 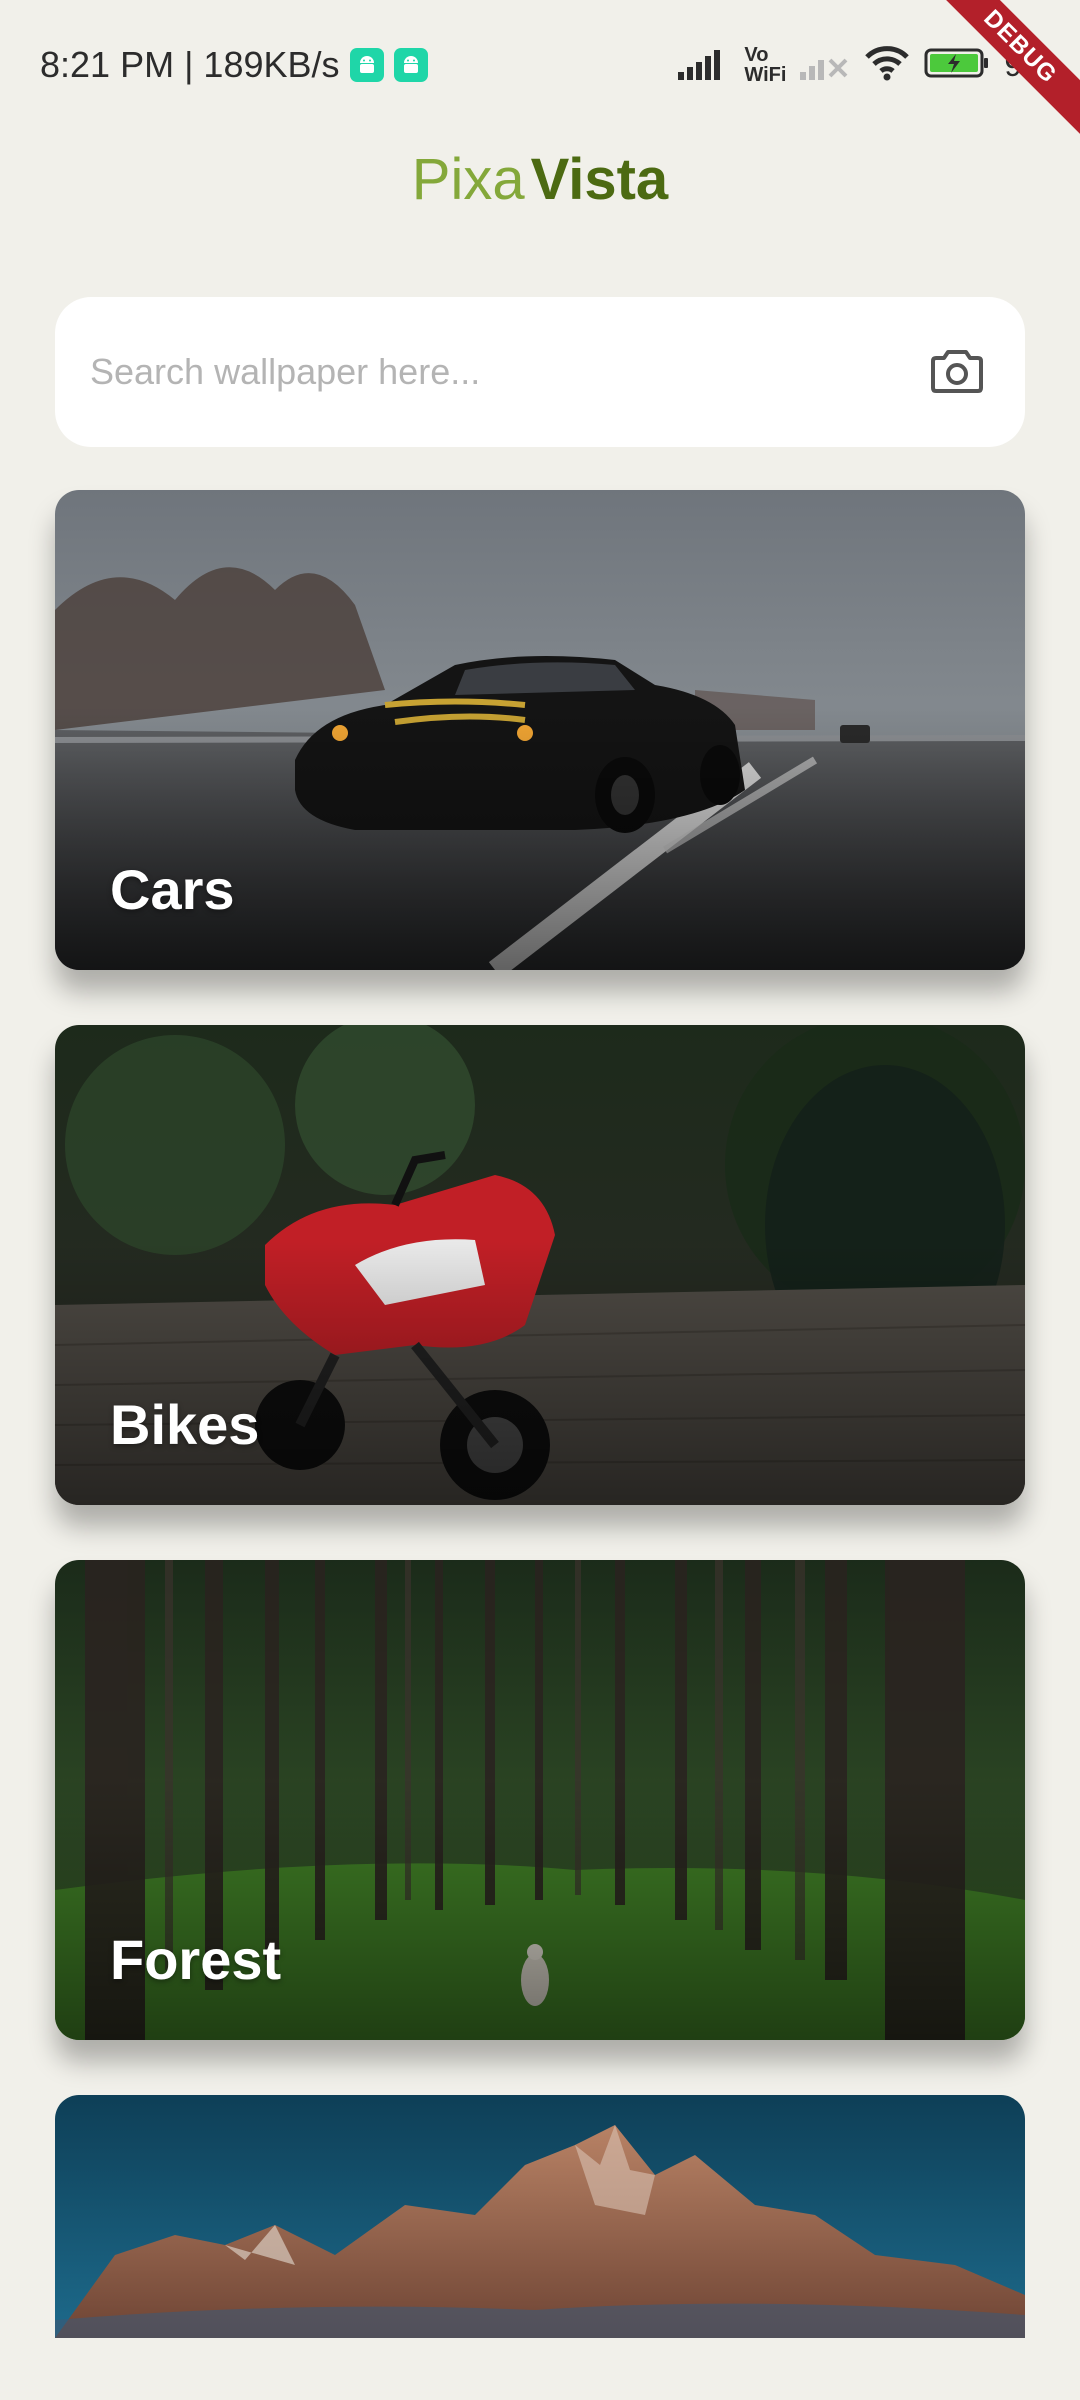 I want to click on category-card-mountains, so click(x=540, y=2216).